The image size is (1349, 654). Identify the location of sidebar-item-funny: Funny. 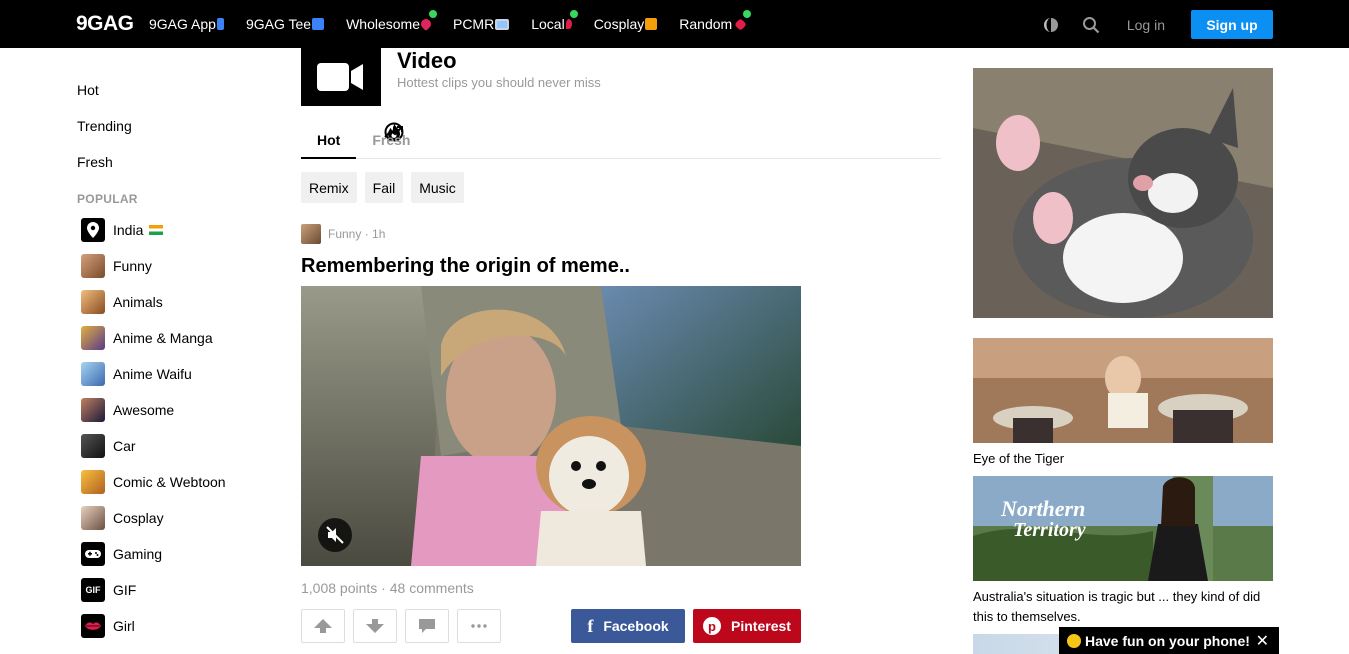
(177, 266).